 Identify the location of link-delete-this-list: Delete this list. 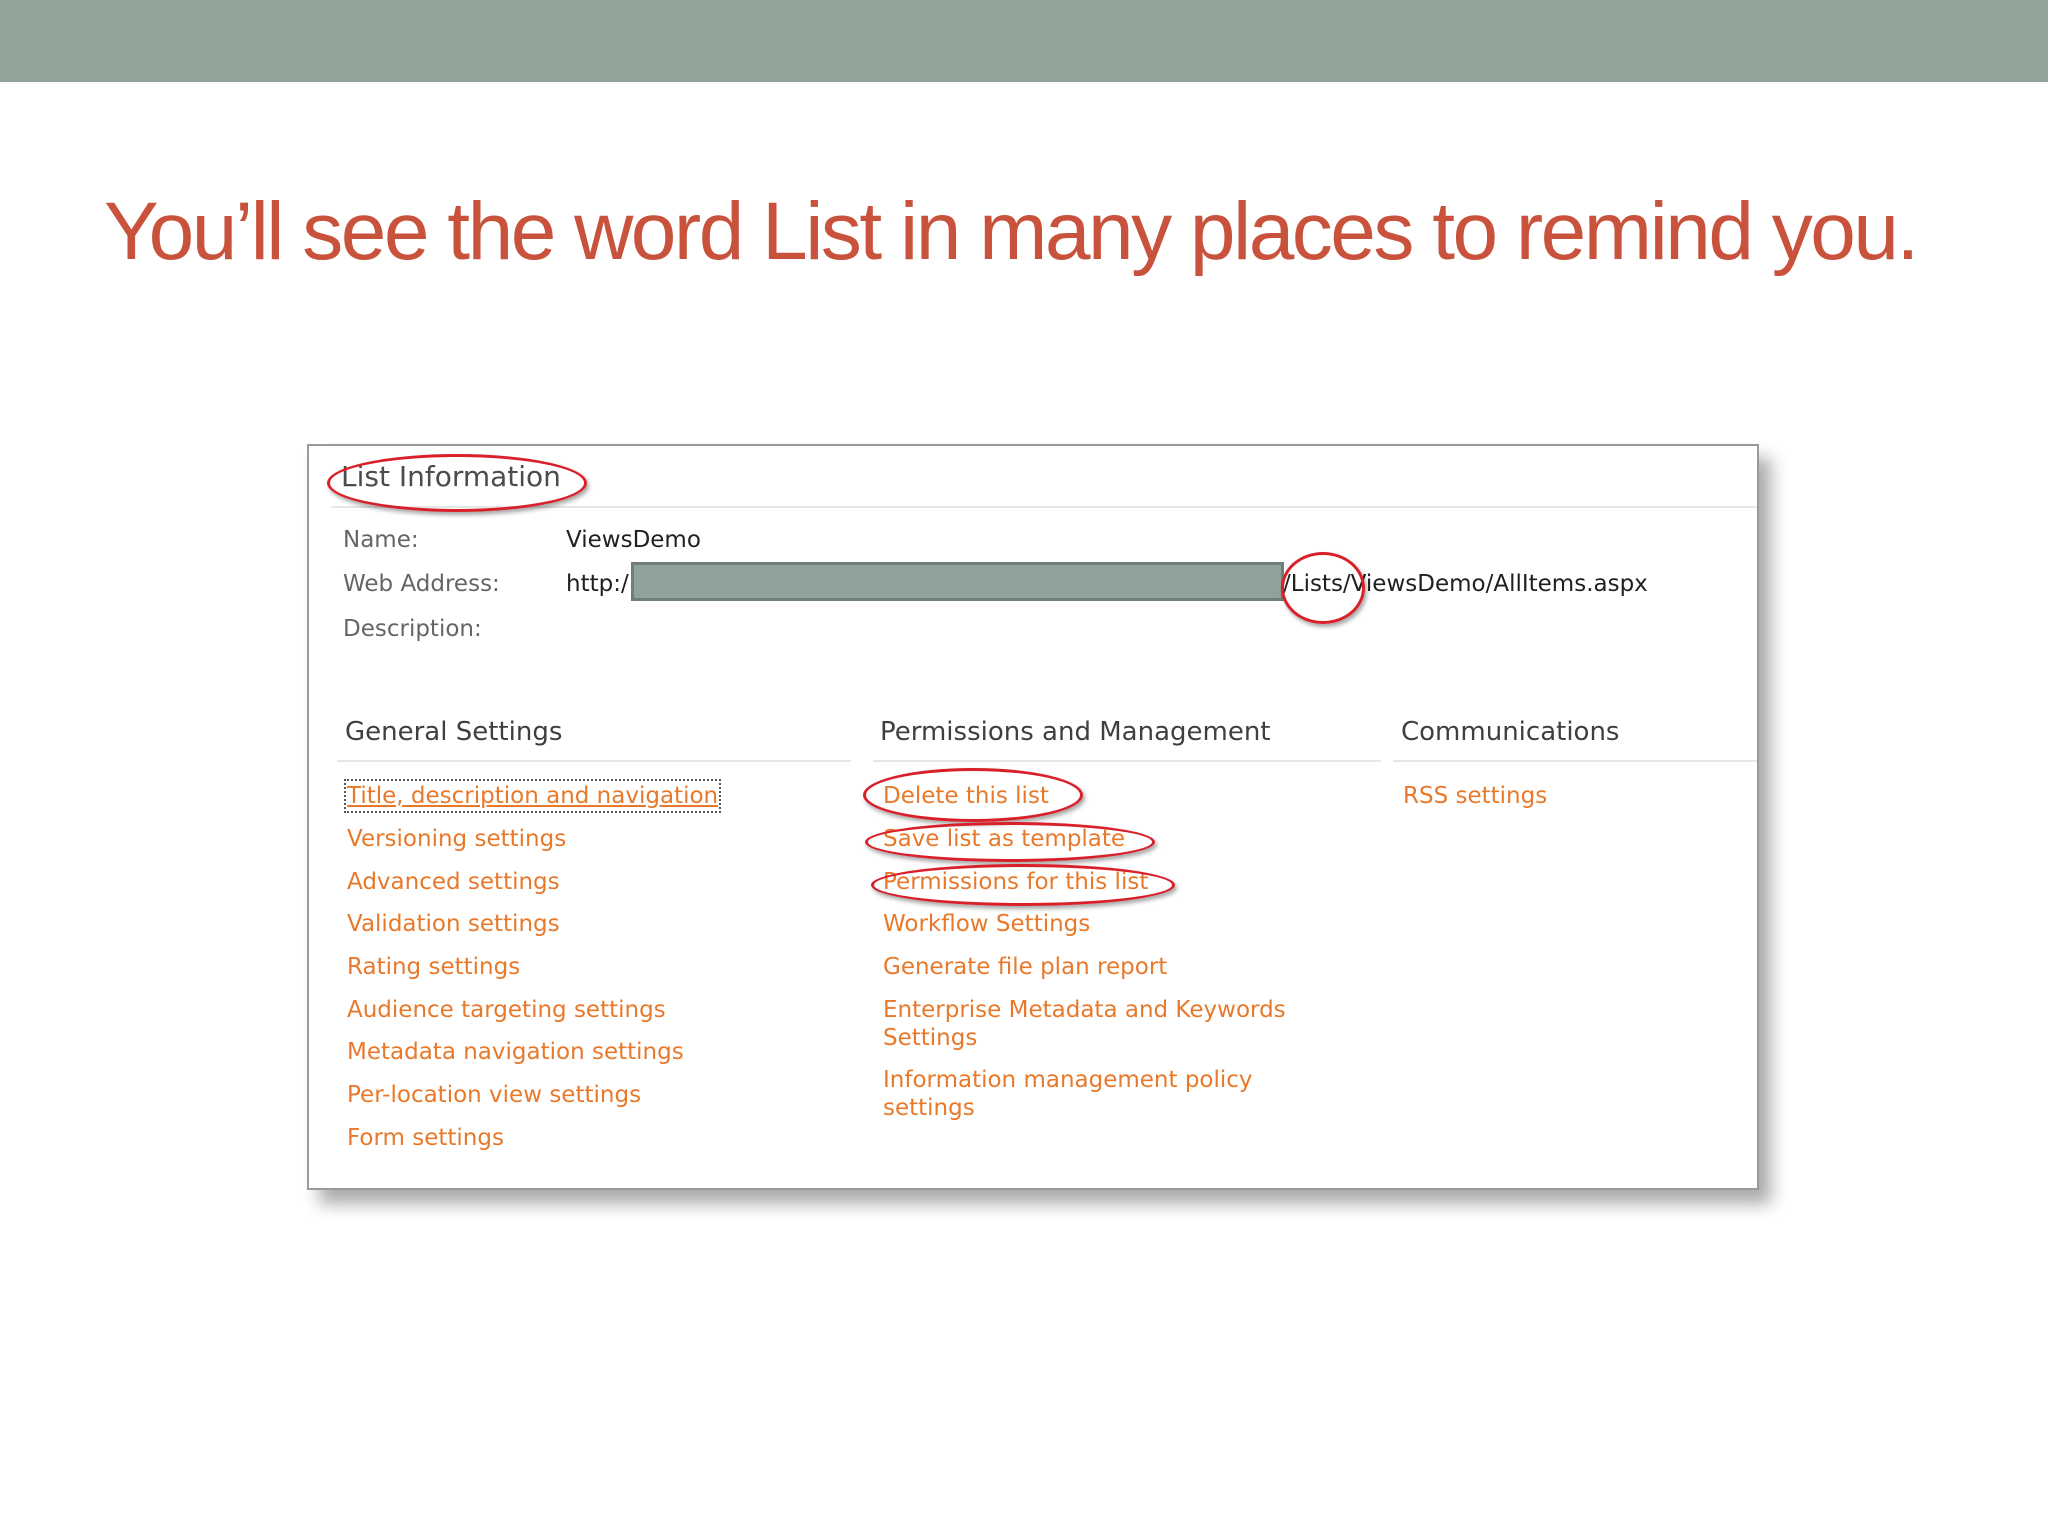
(966, 796).